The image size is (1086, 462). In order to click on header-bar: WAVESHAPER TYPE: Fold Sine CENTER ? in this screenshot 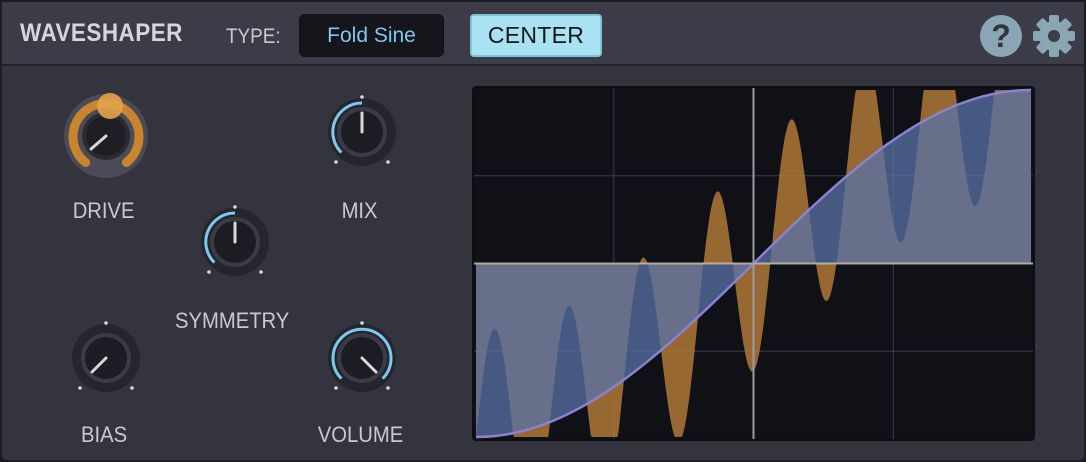, I will do `click(543, 34)`.